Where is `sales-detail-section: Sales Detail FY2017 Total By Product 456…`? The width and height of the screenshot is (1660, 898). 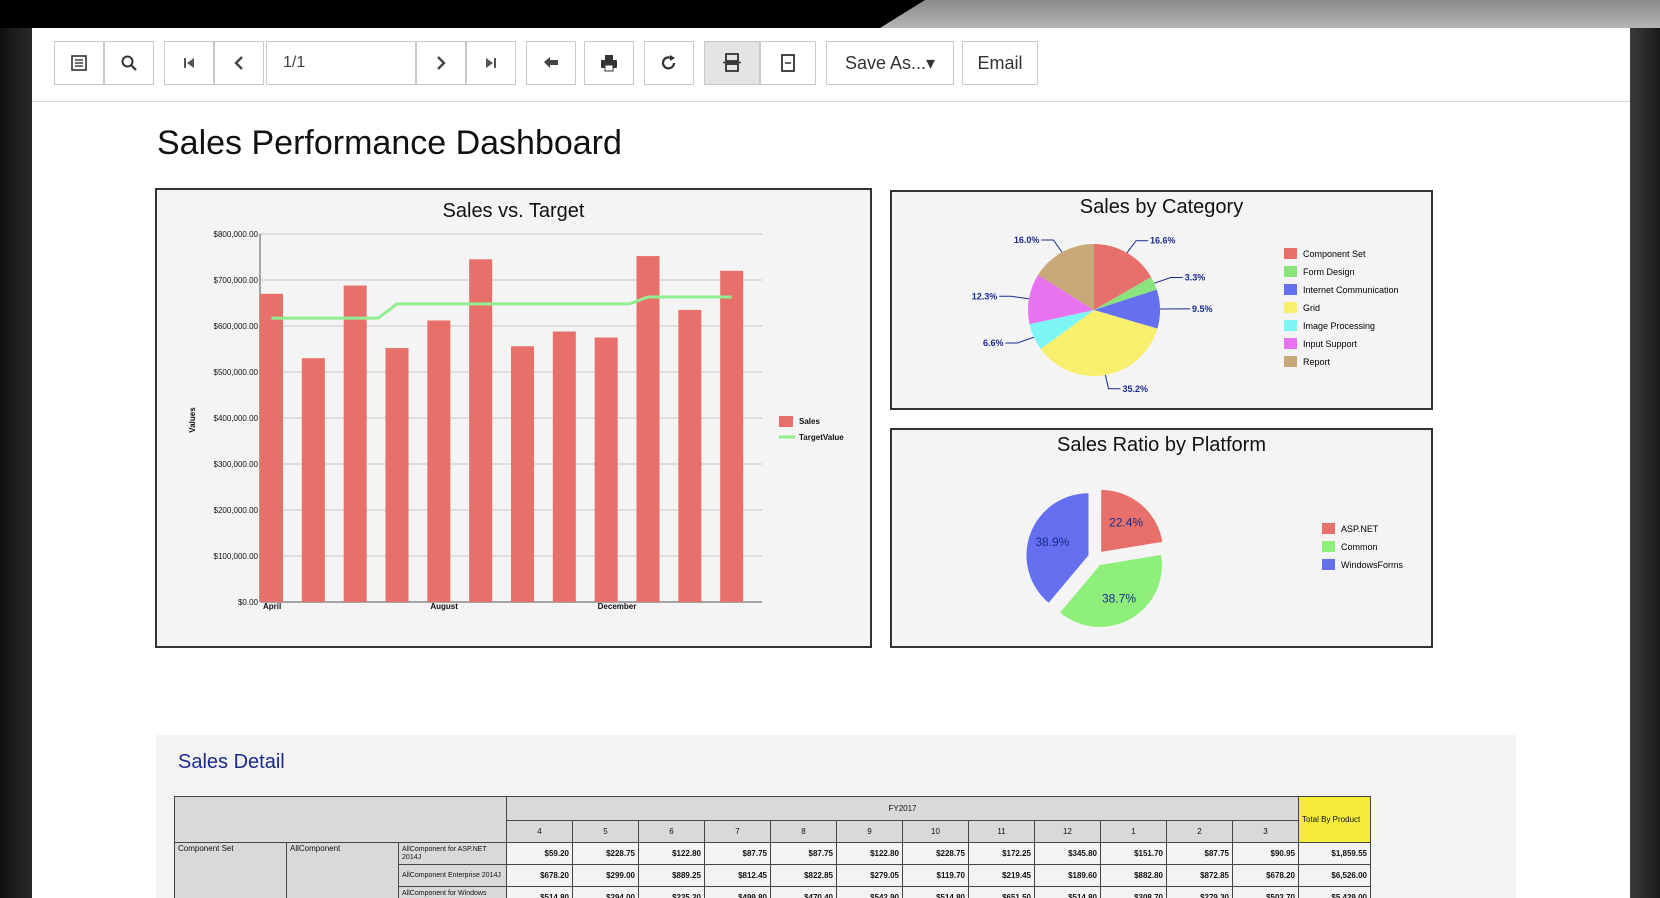 sales-detail-section: Sales Detail FY2017 Total By Product 456… is located at coordinates (836, 816).